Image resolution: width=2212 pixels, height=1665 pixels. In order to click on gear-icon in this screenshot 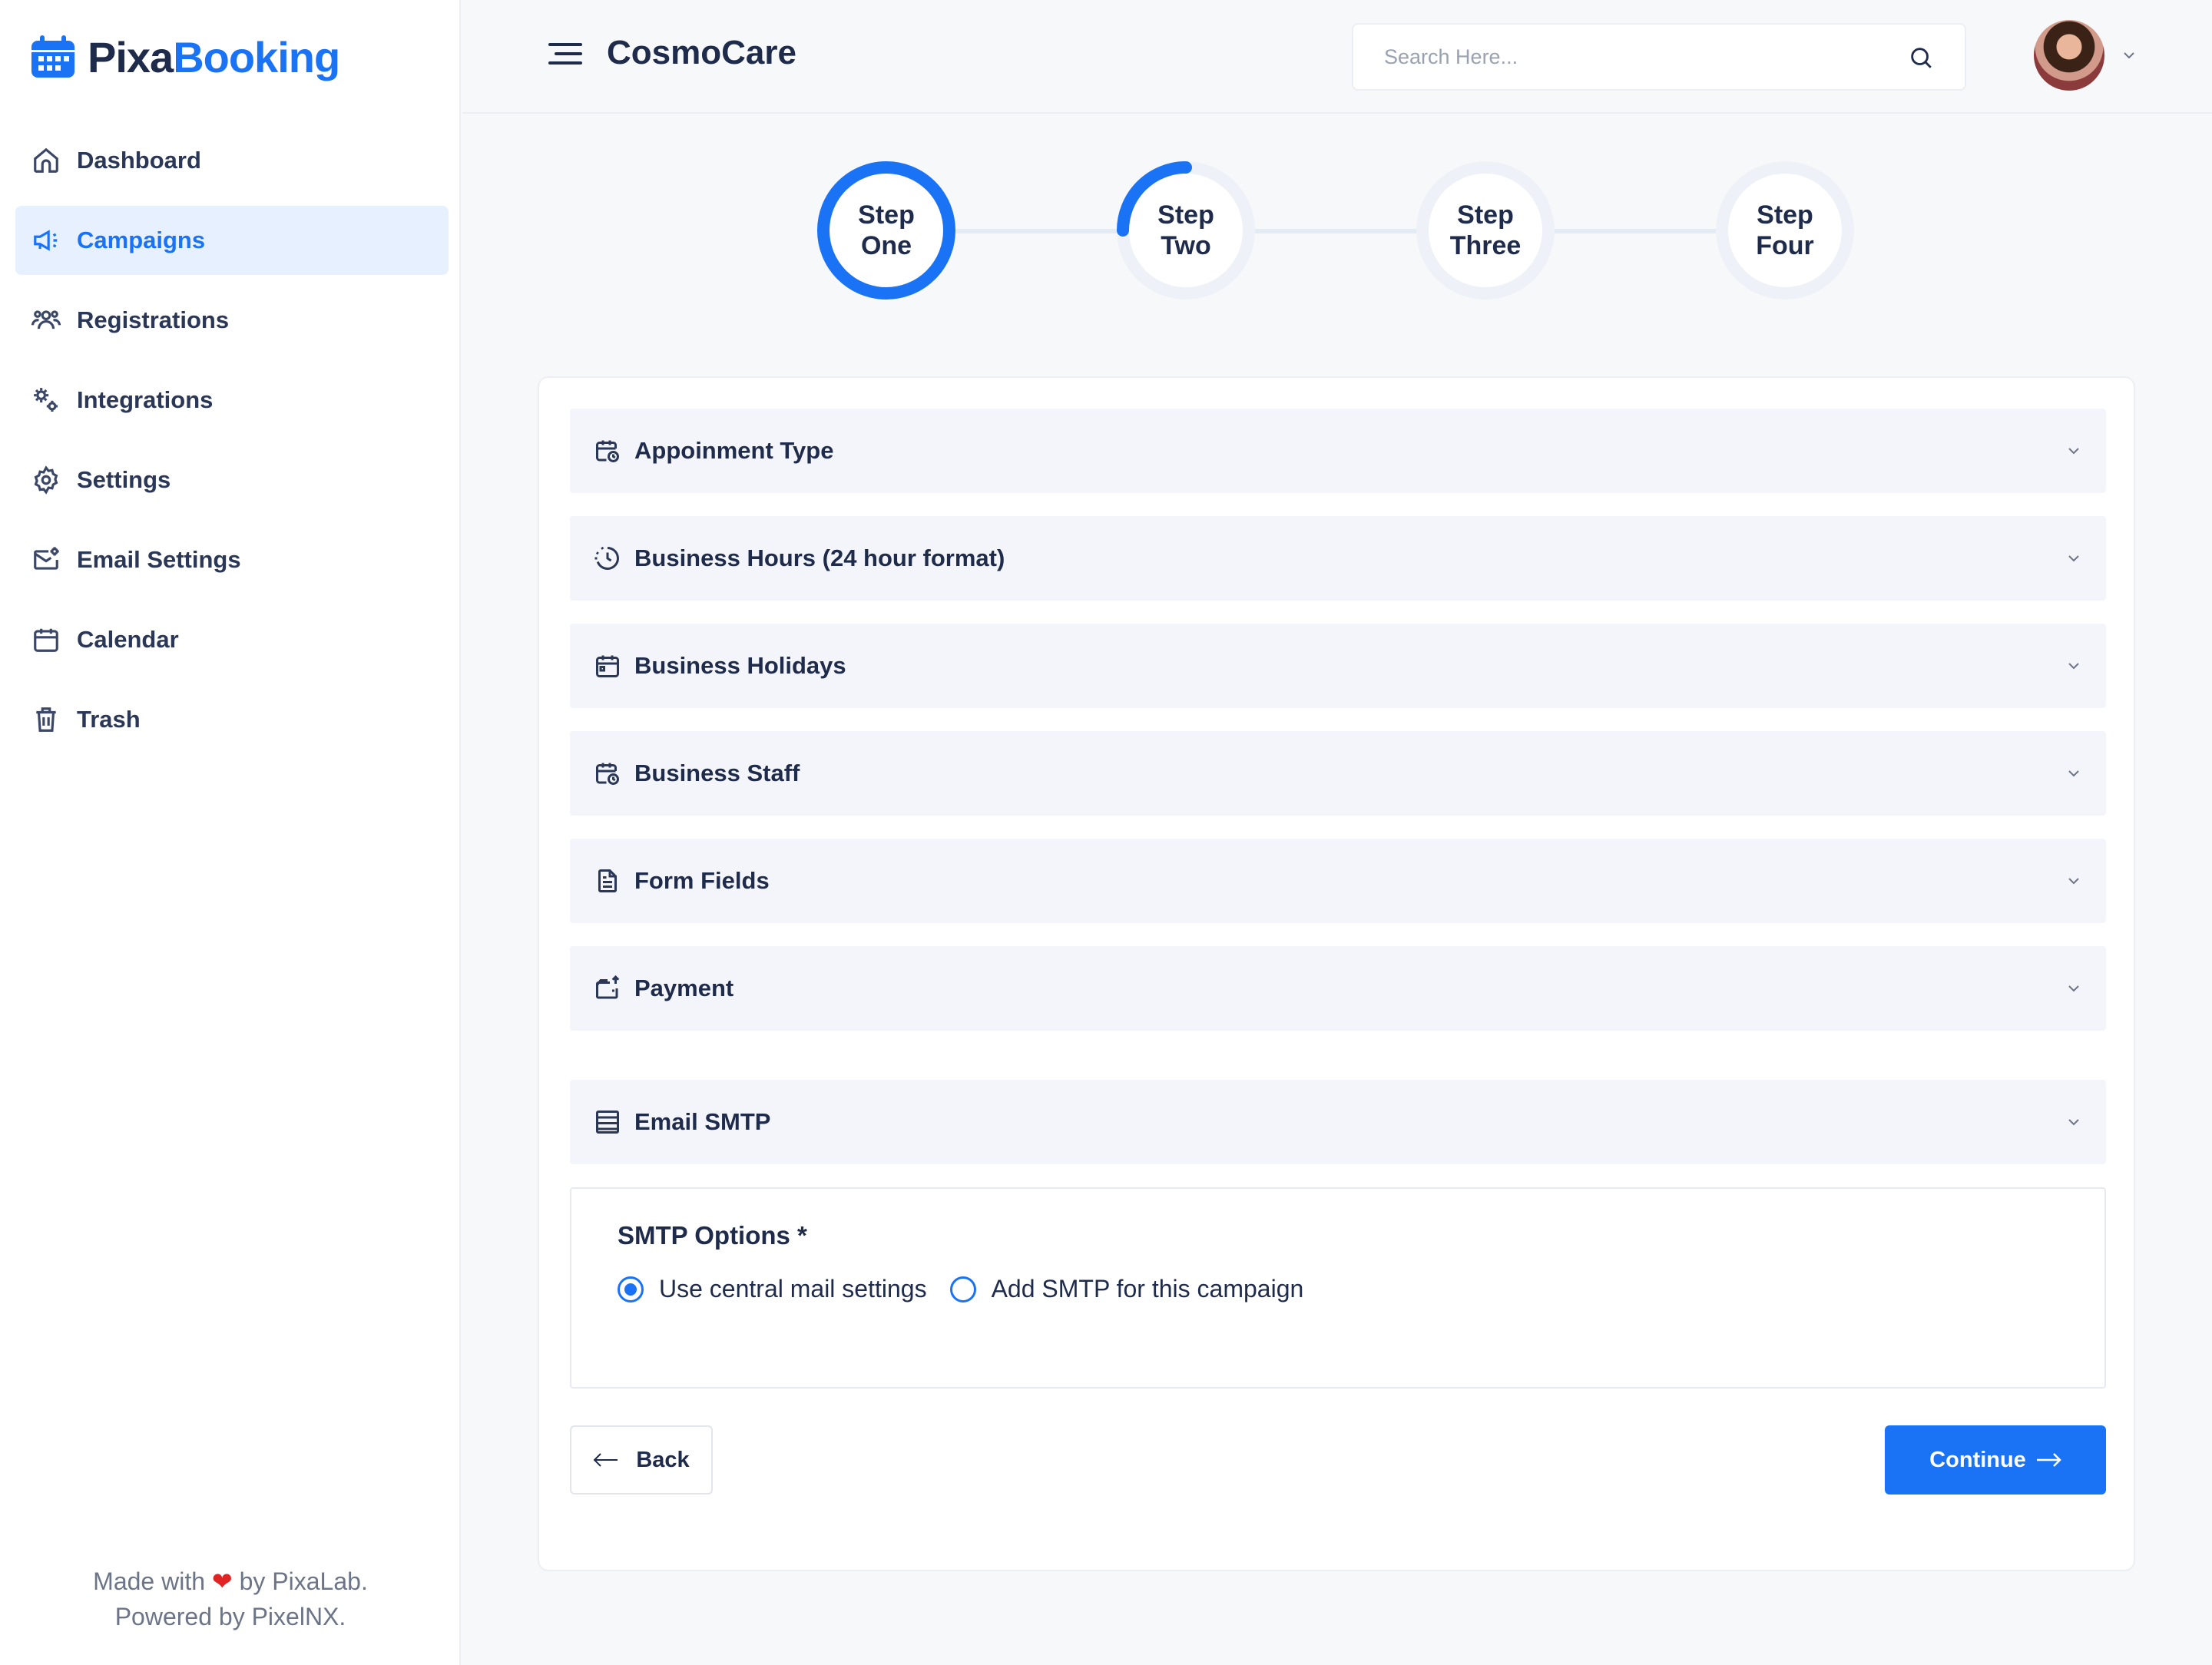, I will do `click(46, 480)`.